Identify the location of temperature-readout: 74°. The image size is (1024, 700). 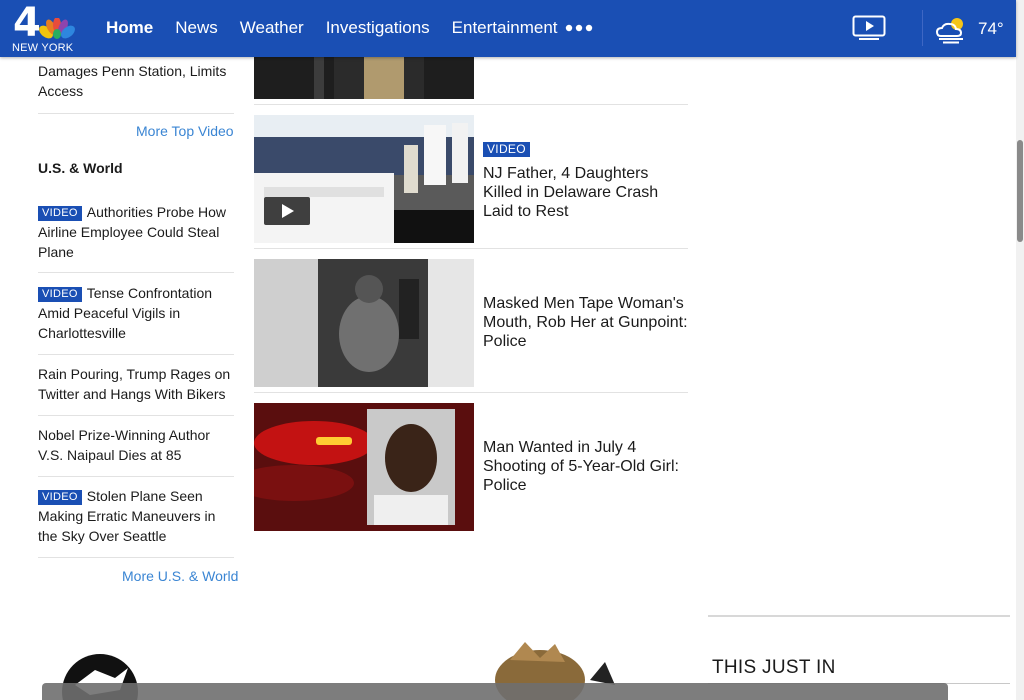
(991, 29).